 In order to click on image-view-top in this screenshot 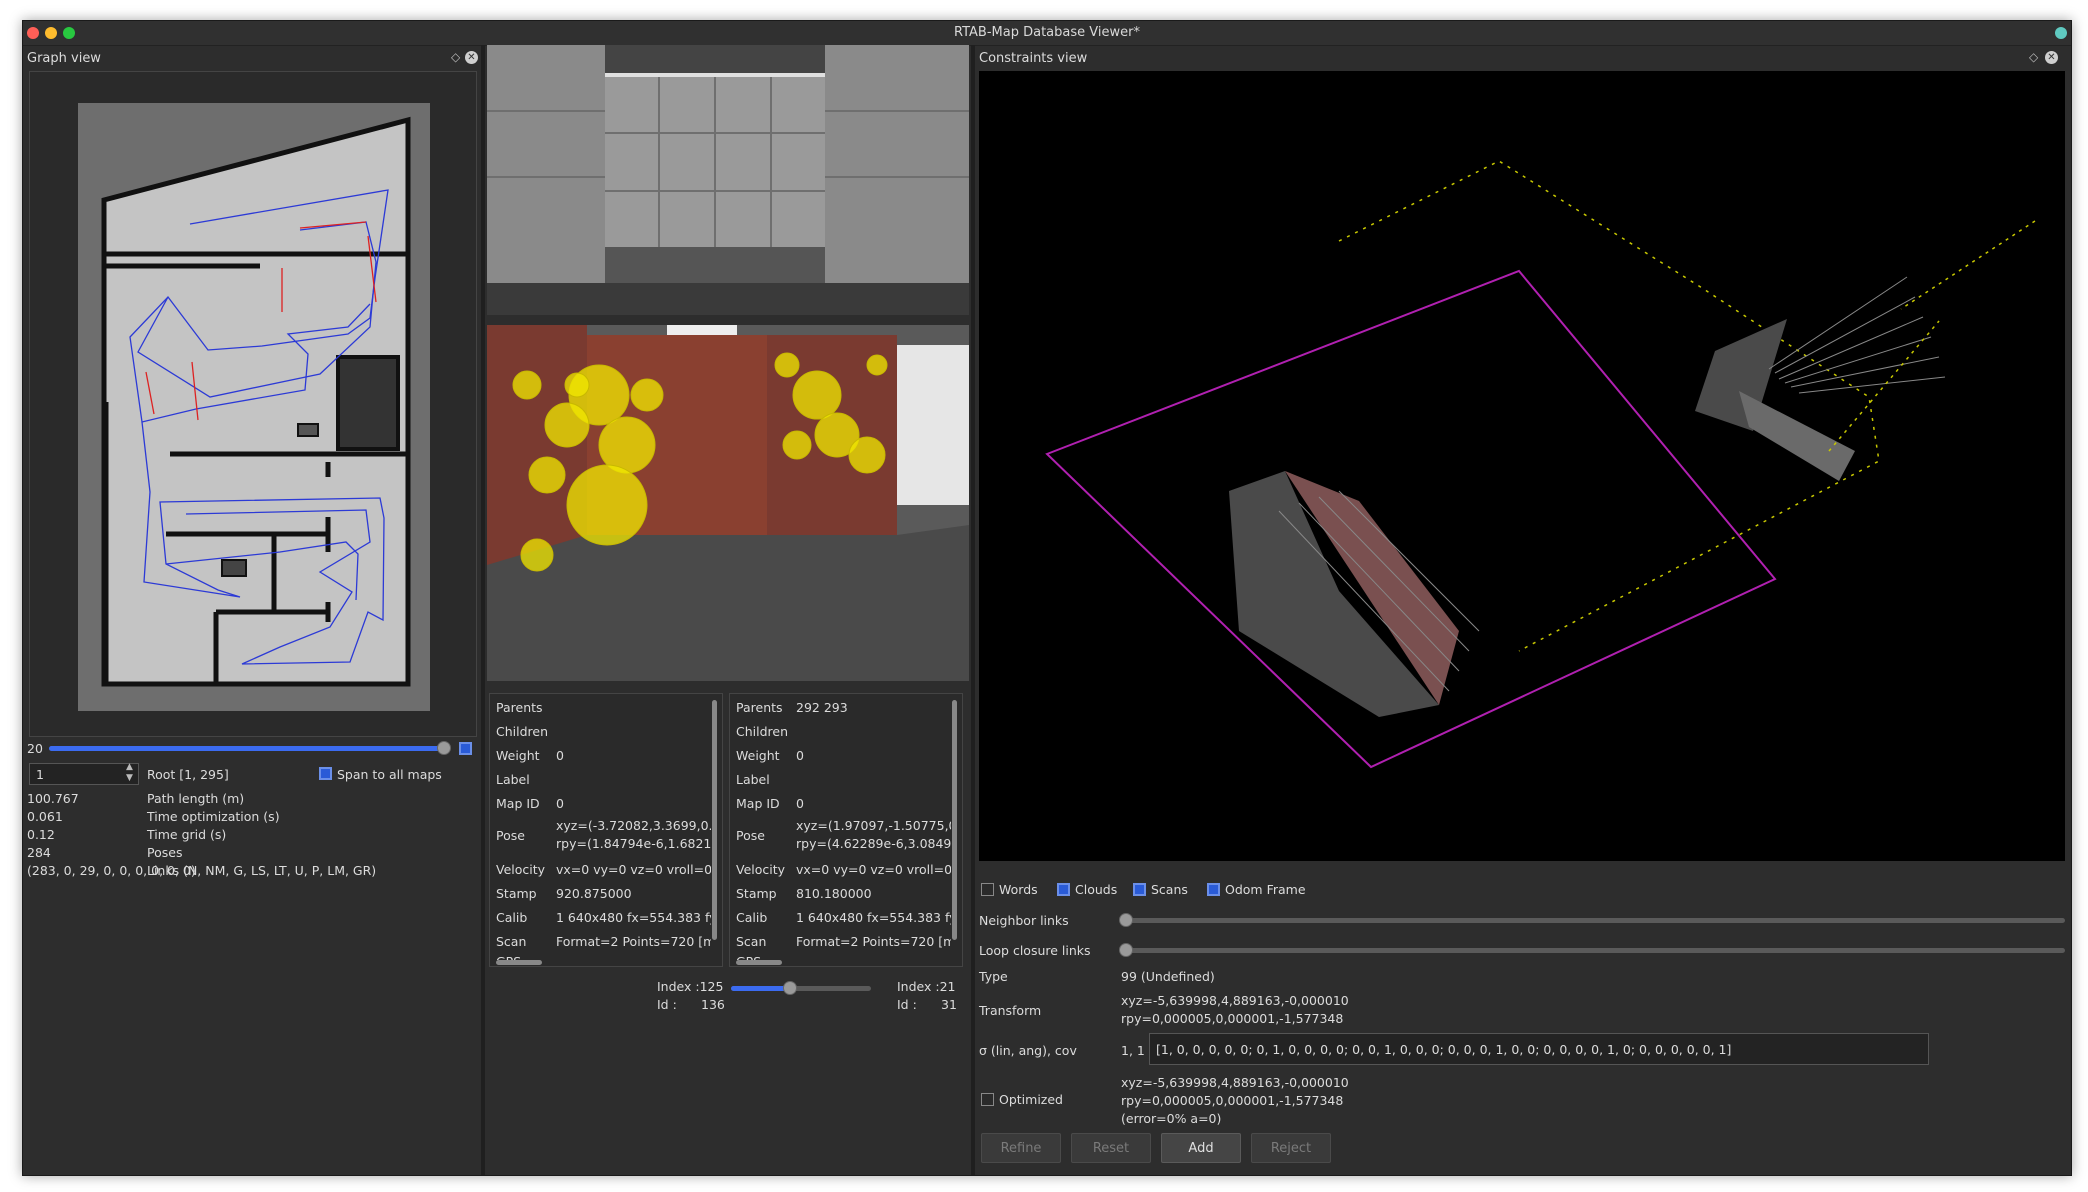, I will do `click(728, 180)`.